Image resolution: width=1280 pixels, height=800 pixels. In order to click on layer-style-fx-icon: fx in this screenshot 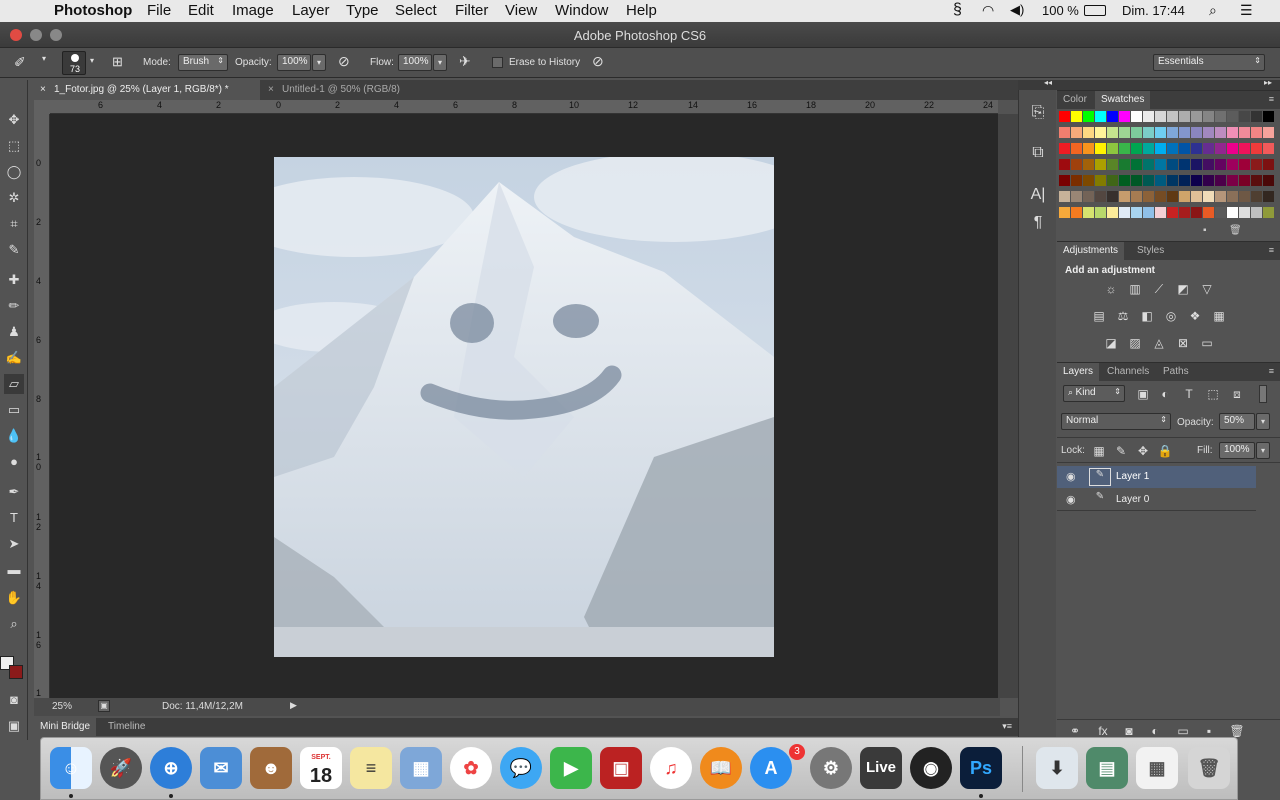, I will do `click(1103, 731)`.